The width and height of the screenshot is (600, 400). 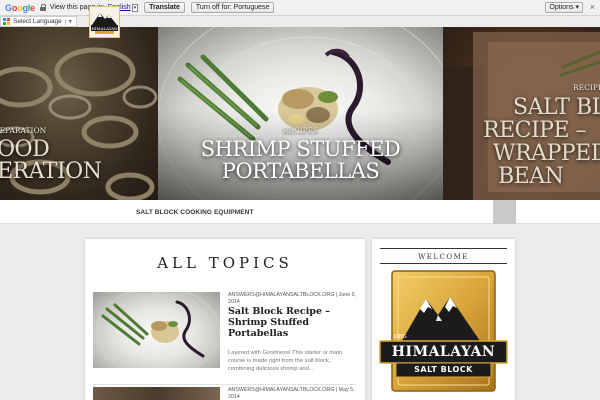 What do you see at coordinates (68, 21) in the screenshot?
I see `select-language-arrow-icon: ▼` at bounding box center [68, 21].